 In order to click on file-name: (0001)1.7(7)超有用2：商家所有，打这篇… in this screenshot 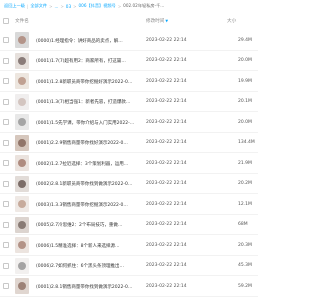, I will do `click(88, 61)`.